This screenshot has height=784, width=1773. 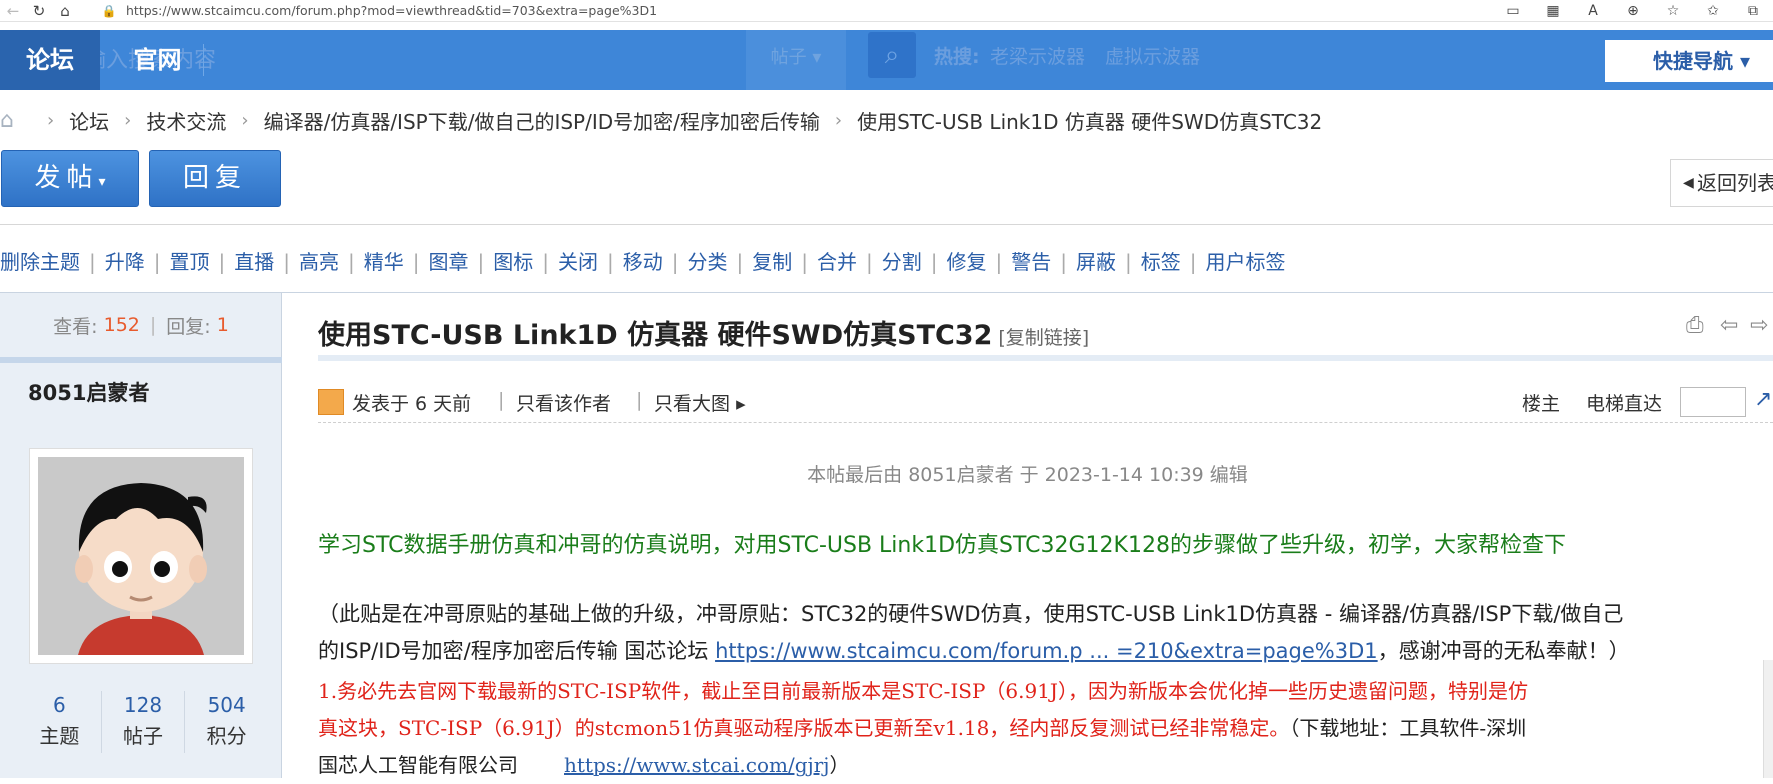 I want to click on mod-action-link: 分割, so click(x=902, y=262).